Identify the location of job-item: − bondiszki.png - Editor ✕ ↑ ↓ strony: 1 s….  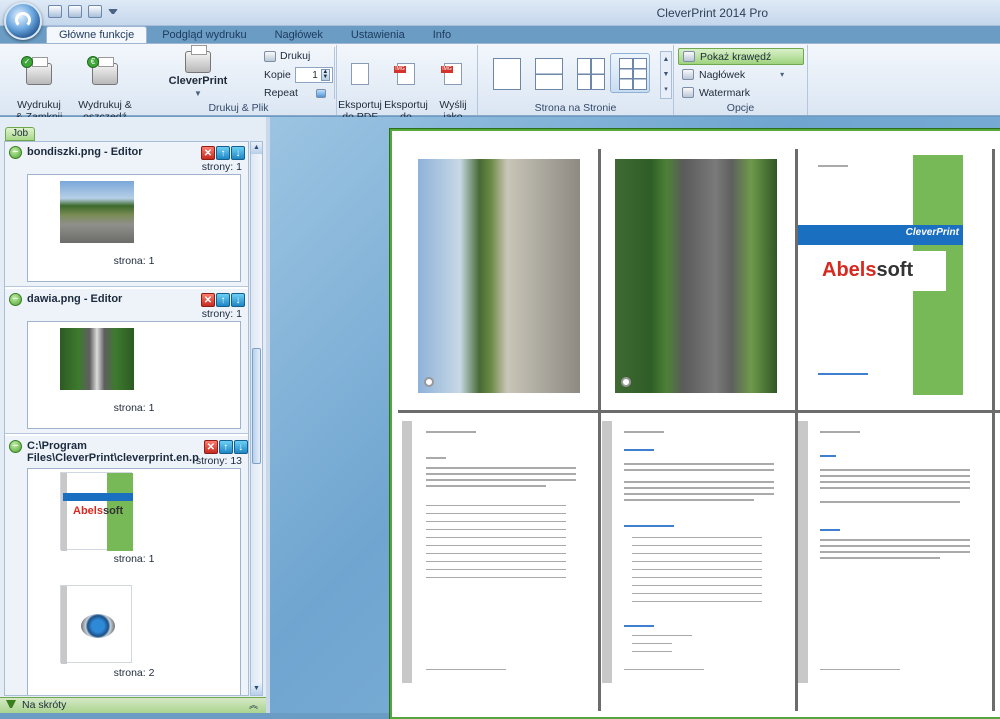
(126, 214).